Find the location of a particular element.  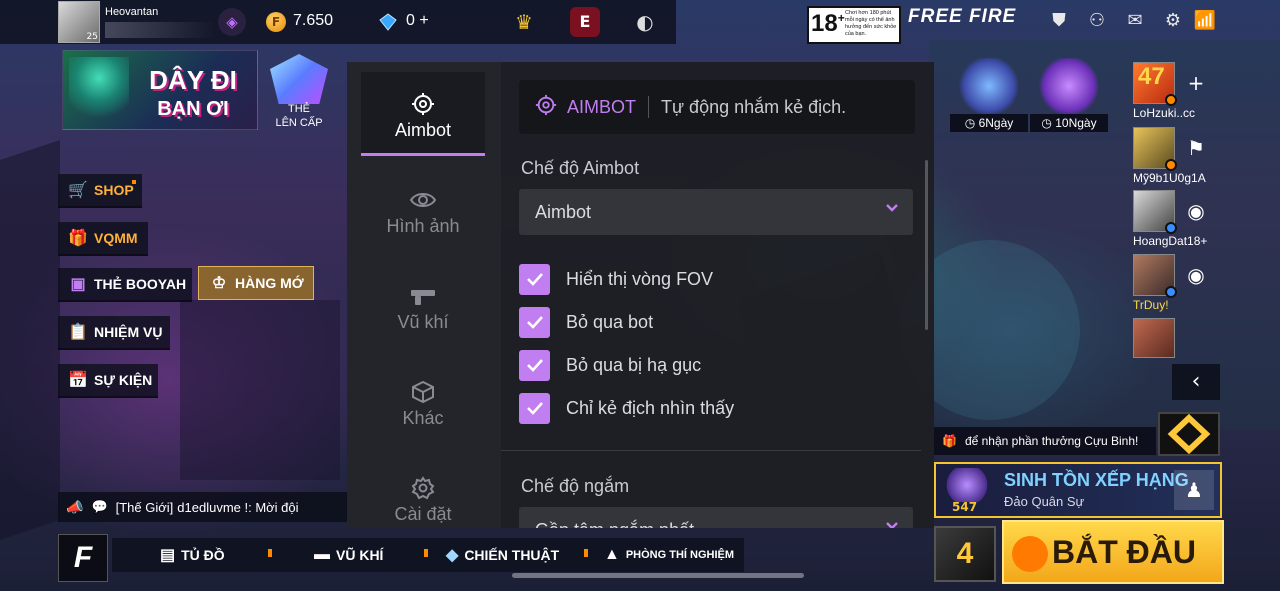

option-show-fov: Hiển thị vòng FOV is located at coordinates (616, 279).